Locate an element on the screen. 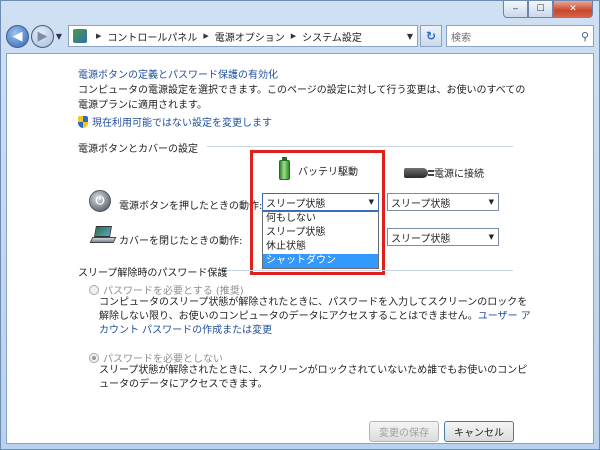 The image size is (600, 450). recent-pages-dropdown: ▼ is located at coordinates (59, 36).